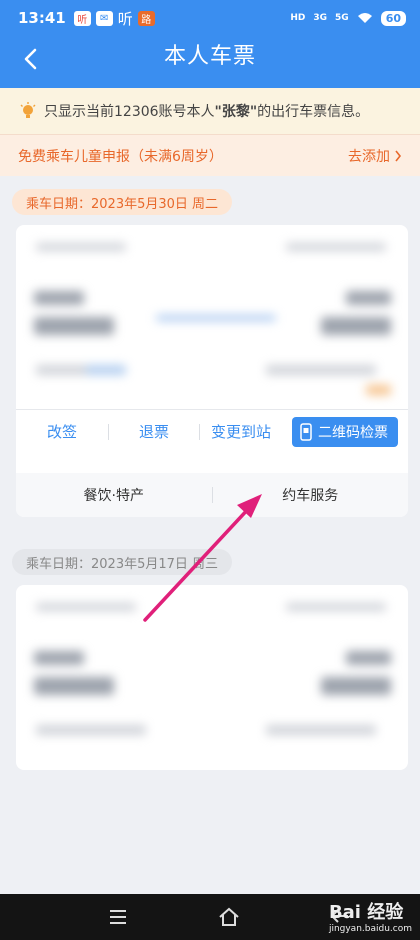 The height and width of the screenshot is (940, 420). I want to click on wifi-icon, so click(364, 18).